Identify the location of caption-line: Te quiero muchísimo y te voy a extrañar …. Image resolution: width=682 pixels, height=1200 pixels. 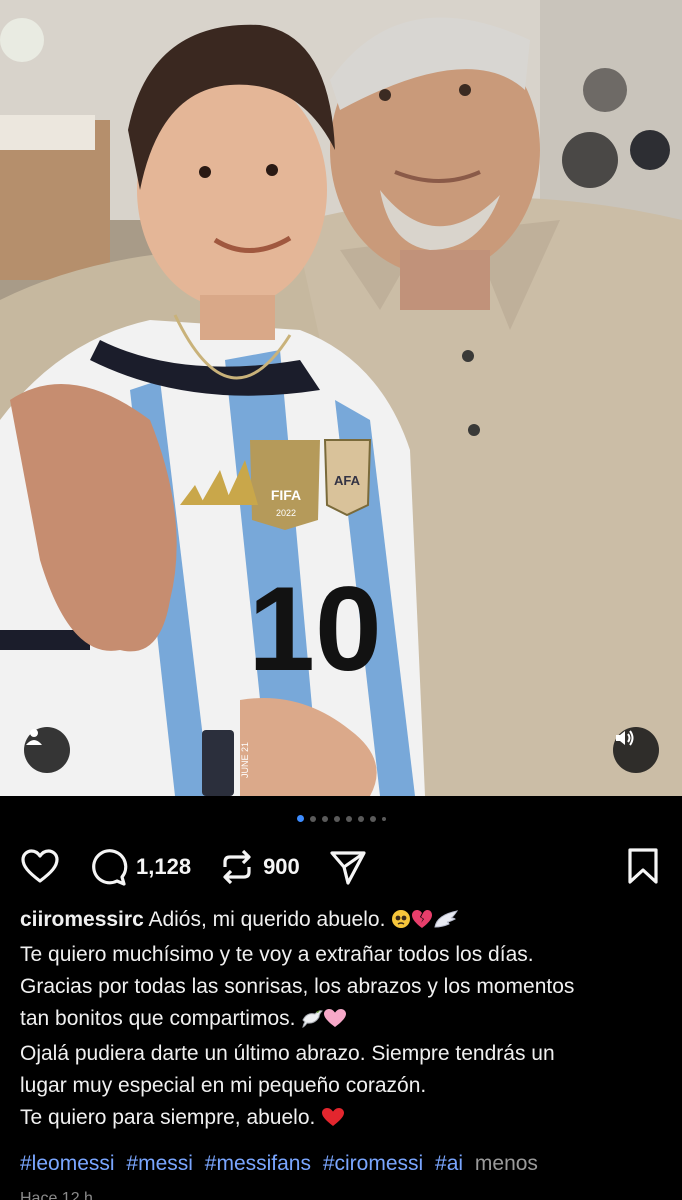
(277, 954).